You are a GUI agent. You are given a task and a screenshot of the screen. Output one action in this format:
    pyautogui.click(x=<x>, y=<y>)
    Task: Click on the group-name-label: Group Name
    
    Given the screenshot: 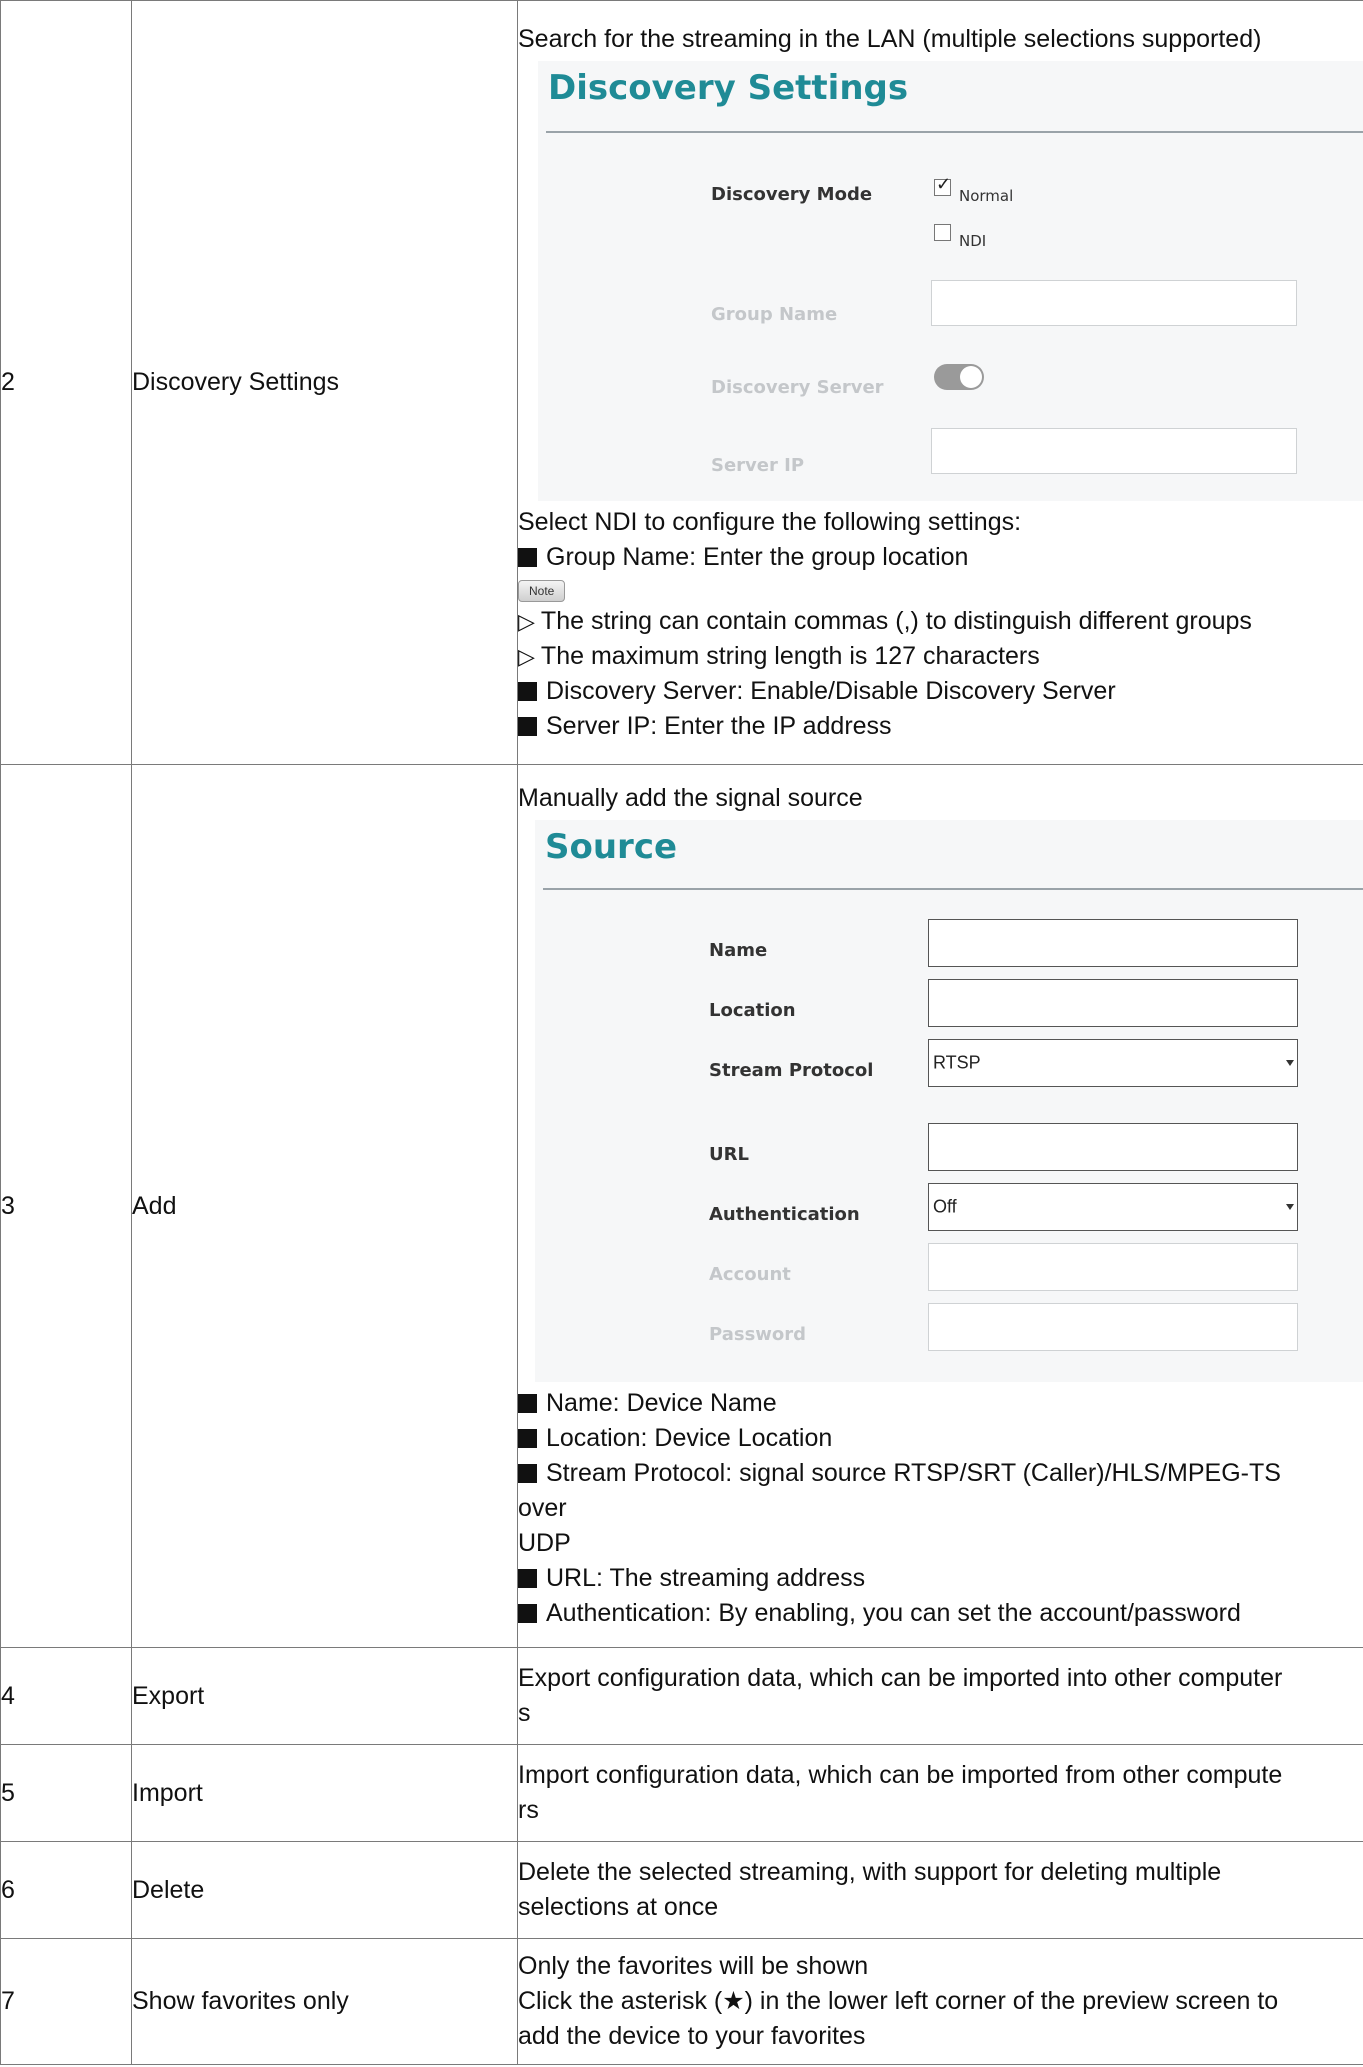 What is the action you would take?
    pyautogui.click(x=774, y=314)
    